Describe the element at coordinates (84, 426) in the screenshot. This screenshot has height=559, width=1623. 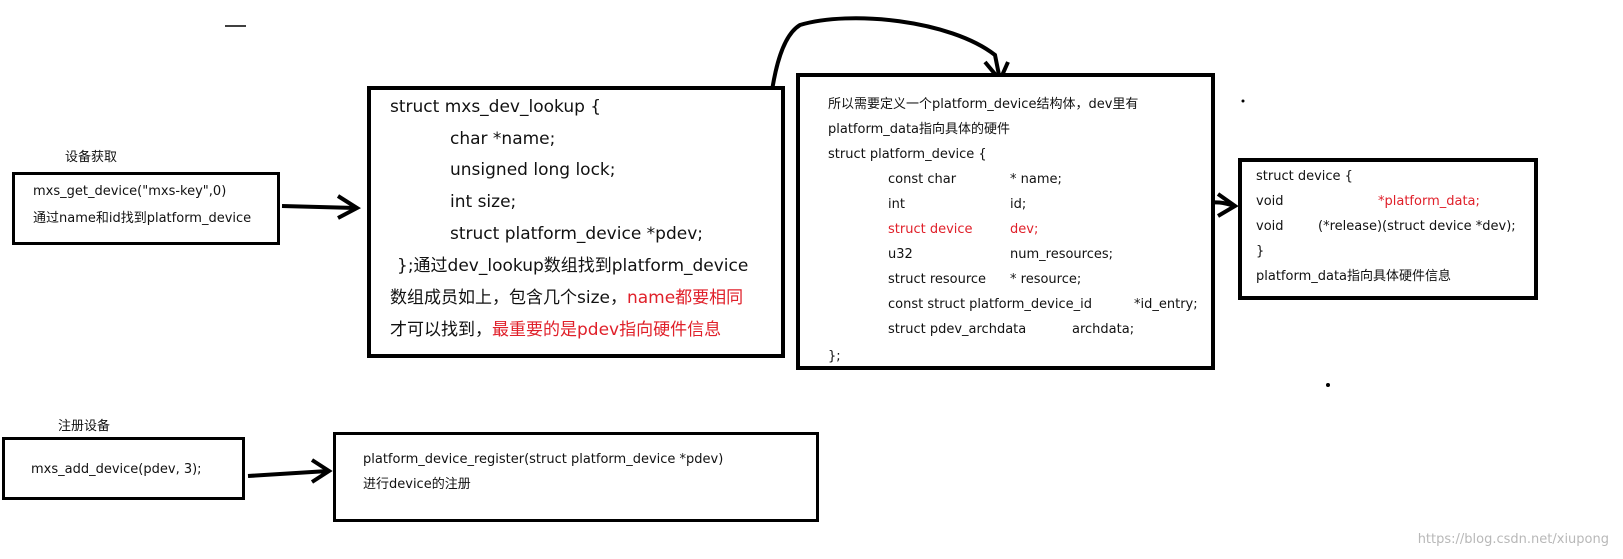
I see `register-section-label: 注册设备` at that location.